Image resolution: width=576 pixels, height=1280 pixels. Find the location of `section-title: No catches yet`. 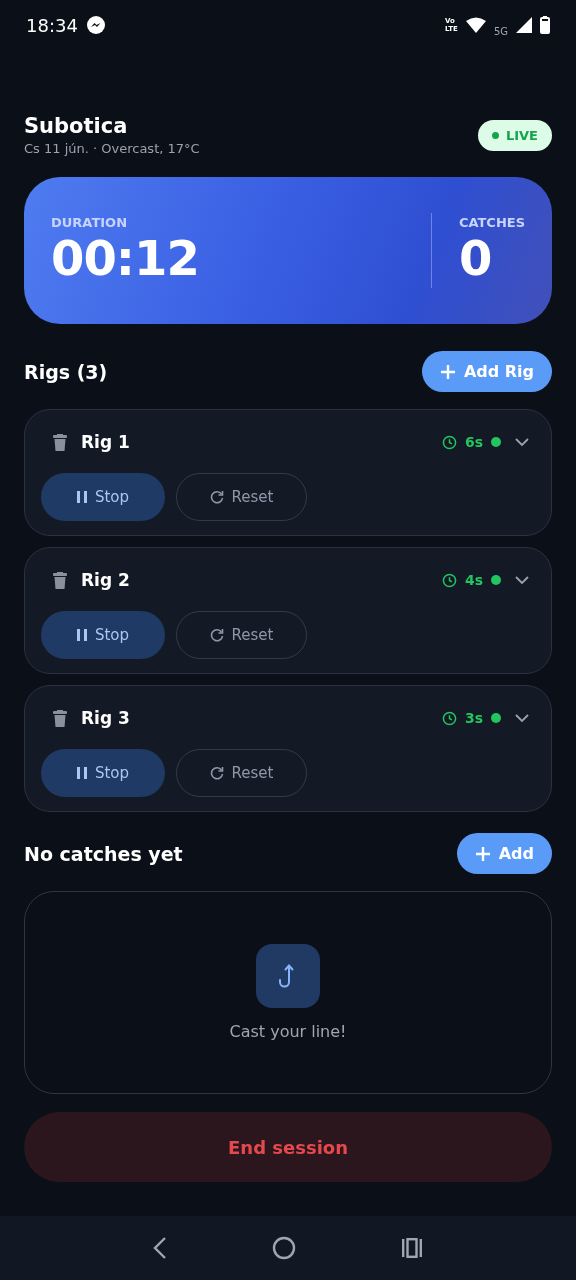

section-title: No catches yet is located at coordinates (103, 853).